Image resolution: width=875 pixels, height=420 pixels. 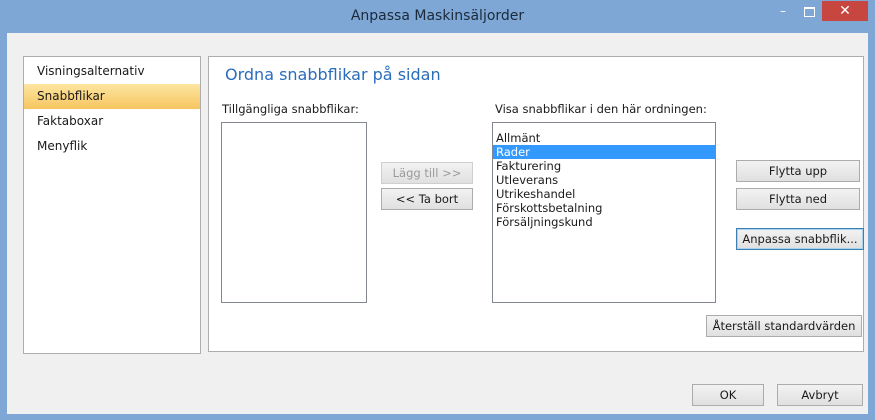 I want to click on nav-item-snabbflikar: Snabbflikar, so click(x=112, y=96).